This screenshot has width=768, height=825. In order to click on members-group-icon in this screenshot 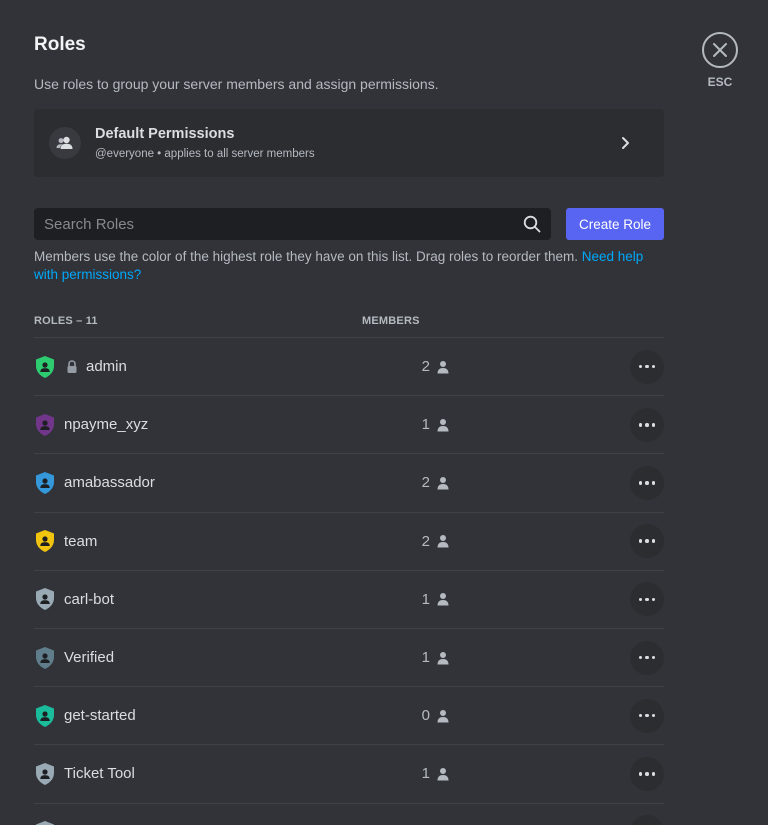, I will do `click(65, 143)`.